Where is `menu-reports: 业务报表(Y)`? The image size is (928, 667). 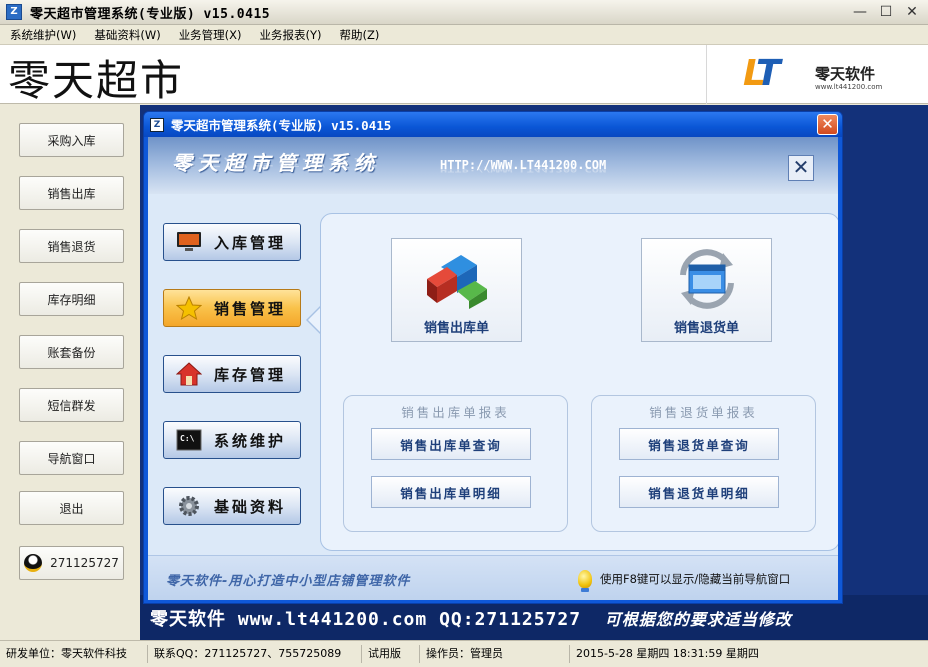
menu-reports: 业务报表(Y) is located at coordinates (291, 35).